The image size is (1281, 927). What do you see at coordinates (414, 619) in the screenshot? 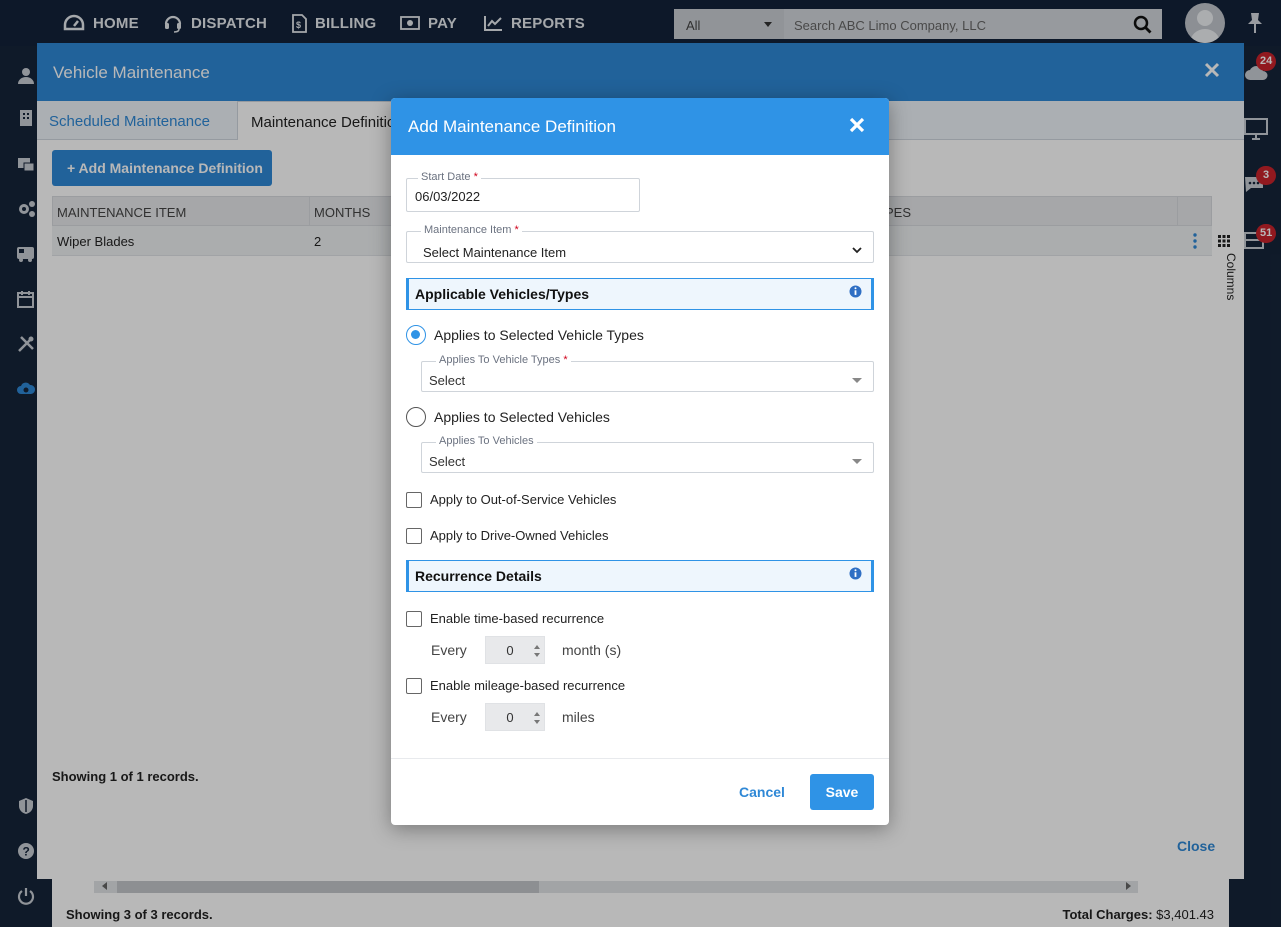
I see `time-recurrence-checkbox` at bounding box center [414, 619].